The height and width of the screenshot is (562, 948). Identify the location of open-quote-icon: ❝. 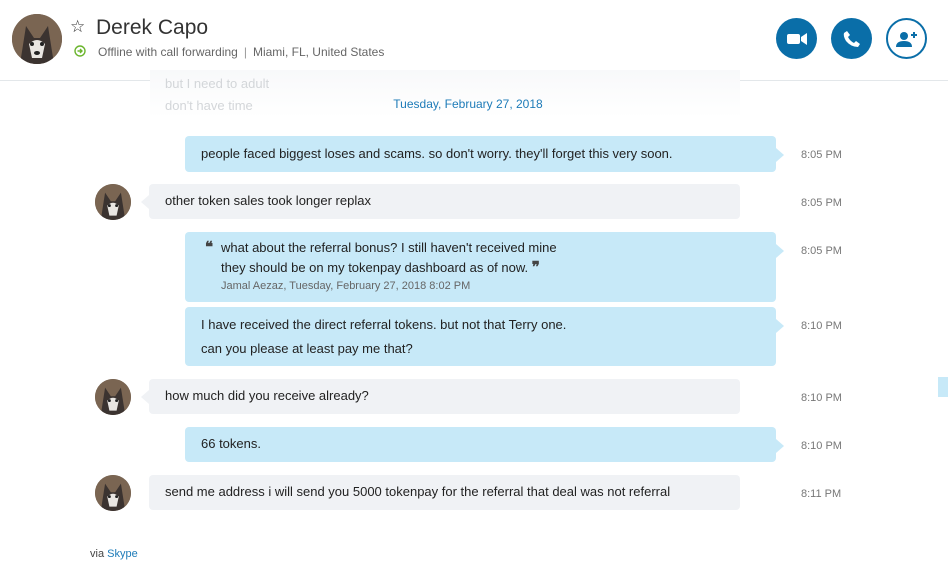
(209, 247).